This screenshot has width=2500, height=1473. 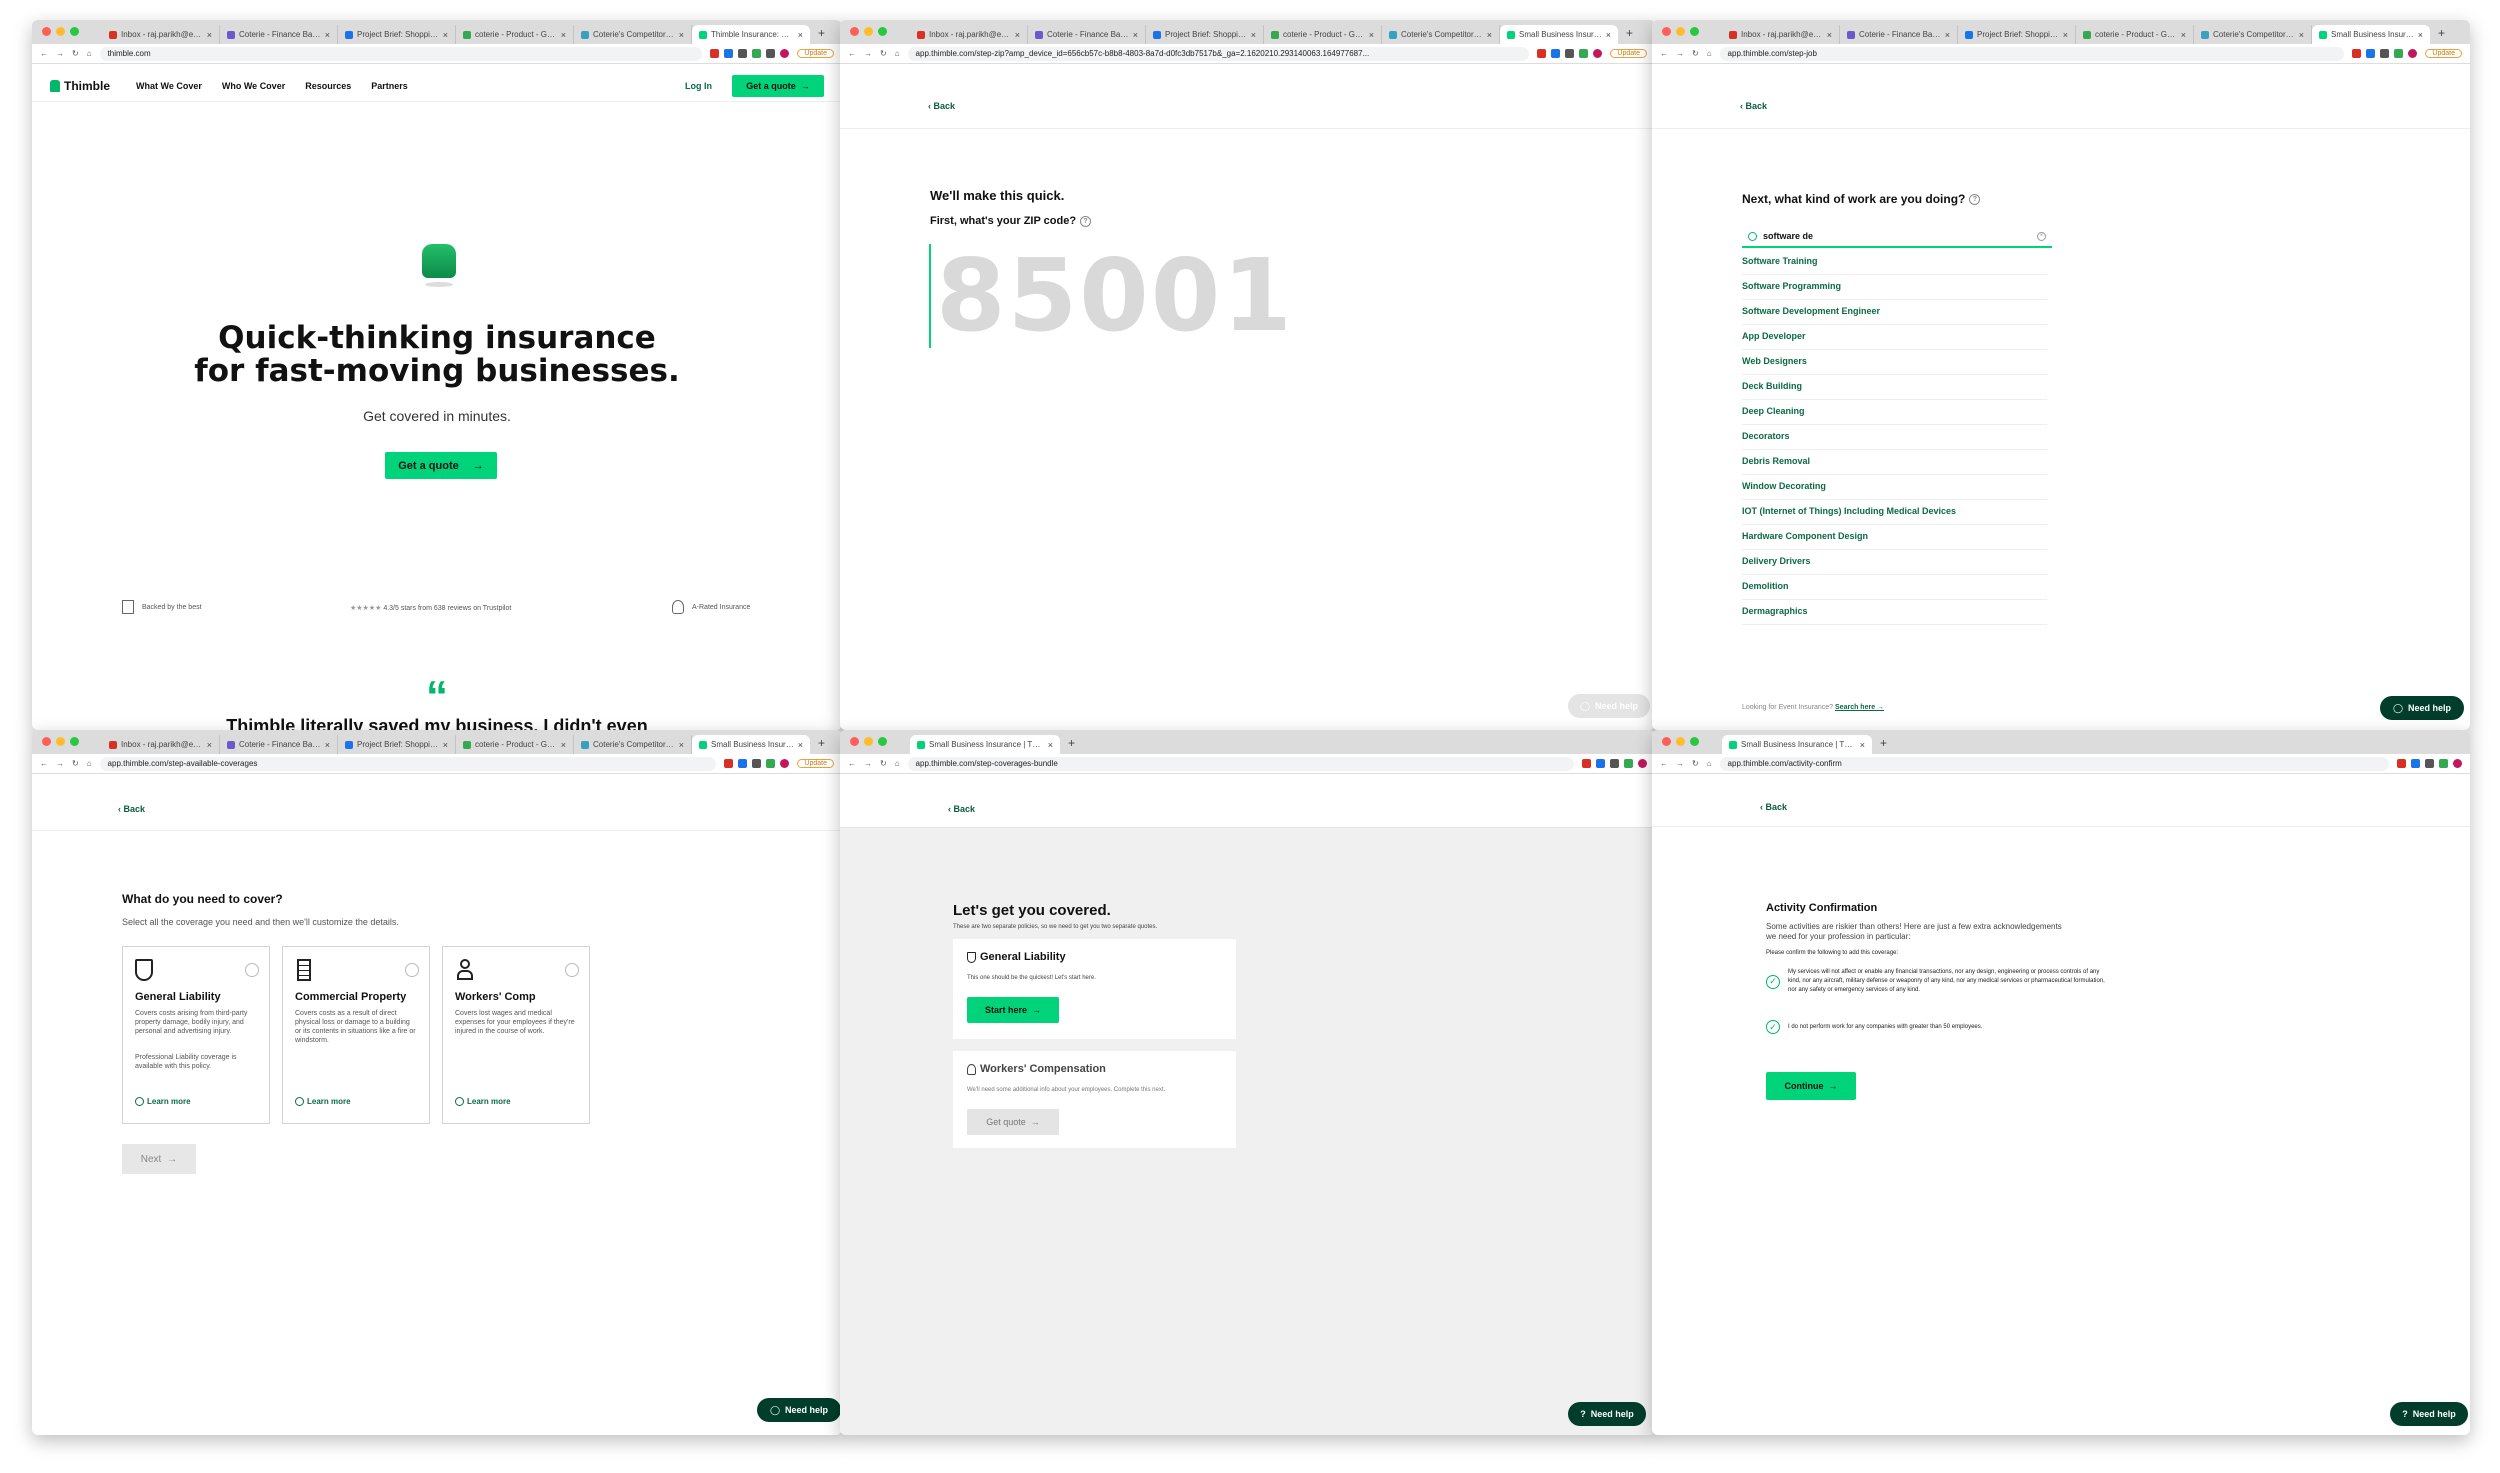 What do you see at coordinates (1115, 296) in the screenshot?
I see `zip-input: 85001` at bounding box center [1115, 296].